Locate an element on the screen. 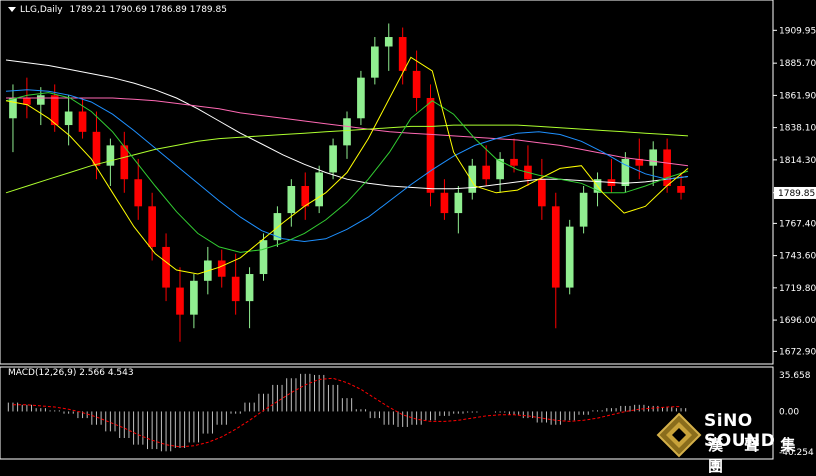 The height and width of the screenshot is (476, 816). price-tick-label: 1814.30 is located at coordinates (797, 161).